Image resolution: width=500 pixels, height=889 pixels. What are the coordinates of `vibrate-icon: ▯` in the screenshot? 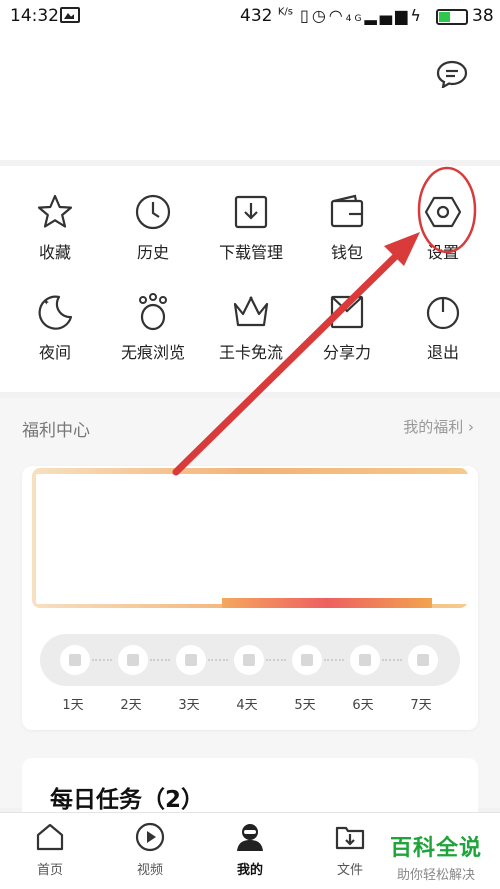 It's located at (306, 15).